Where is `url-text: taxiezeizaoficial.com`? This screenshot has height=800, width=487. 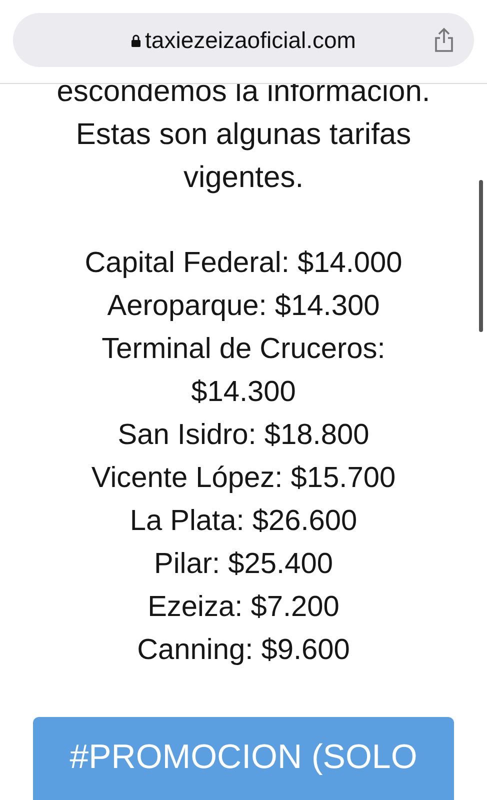
url-text: taxiezeizaoficial.com is located at coordinates (250, 40).